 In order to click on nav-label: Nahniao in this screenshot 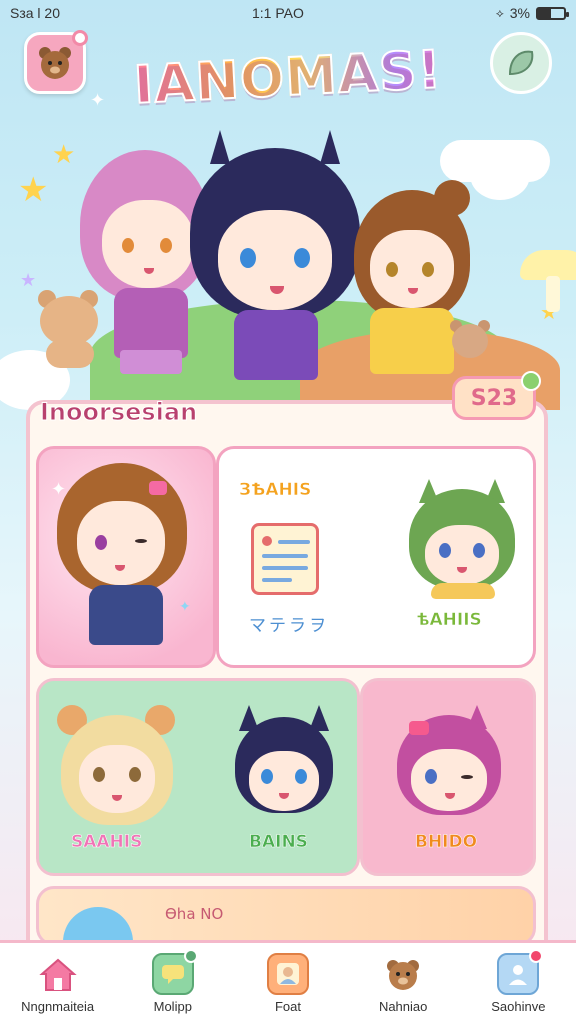, I will do `click(403, 1006)`.